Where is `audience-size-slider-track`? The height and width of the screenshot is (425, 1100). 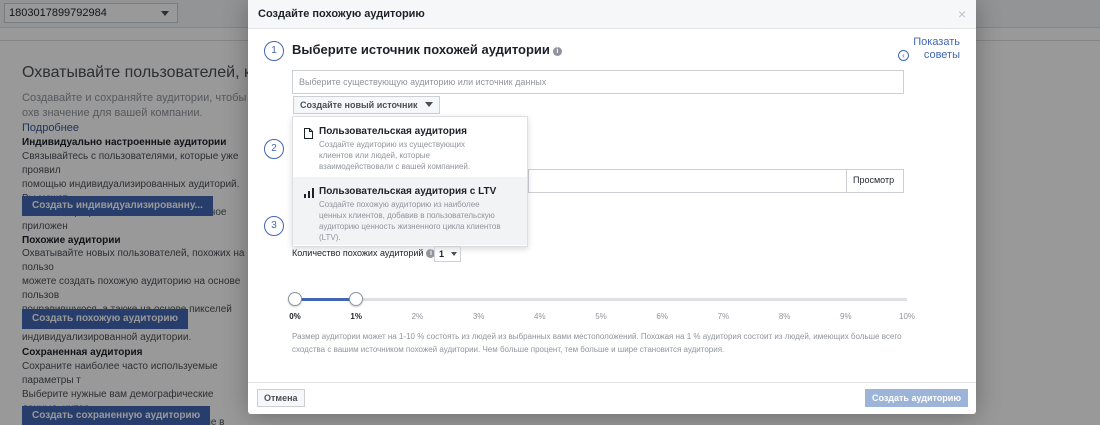 audience-size-slider-track is located at coordinates (601, 299).